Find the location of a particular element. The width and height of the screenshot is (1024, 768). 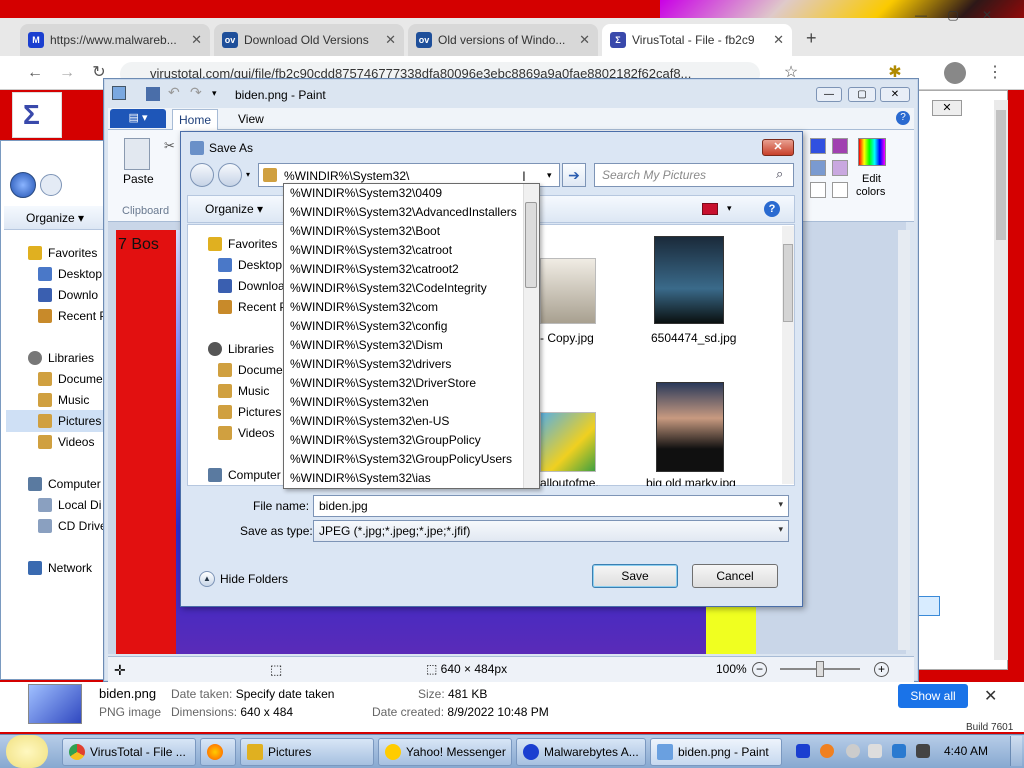

tray-search-icon is located at coordinates (827, 751).